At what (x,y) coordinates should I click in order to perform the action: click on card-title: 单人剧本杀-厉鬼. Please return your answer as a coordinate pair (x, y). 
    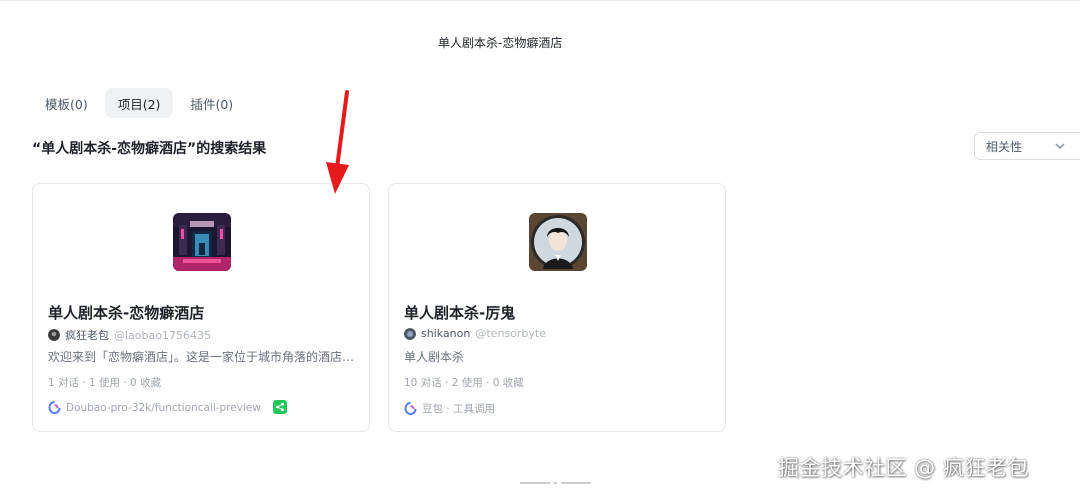
    Looking at the image, I should click on (460, 313).